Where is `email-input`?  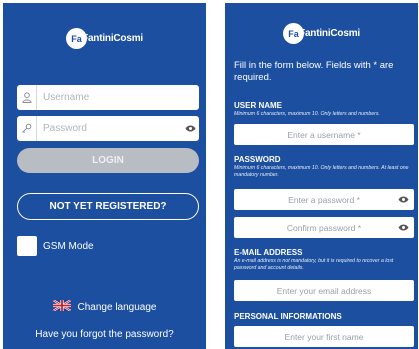 email-input is located at coordinates (324, 290).